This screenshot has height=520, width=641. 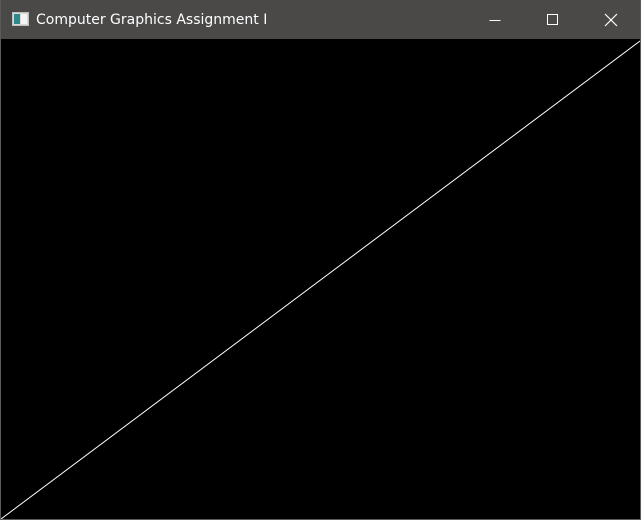 I want to click on minimize-button, so click(x=495, y=19).